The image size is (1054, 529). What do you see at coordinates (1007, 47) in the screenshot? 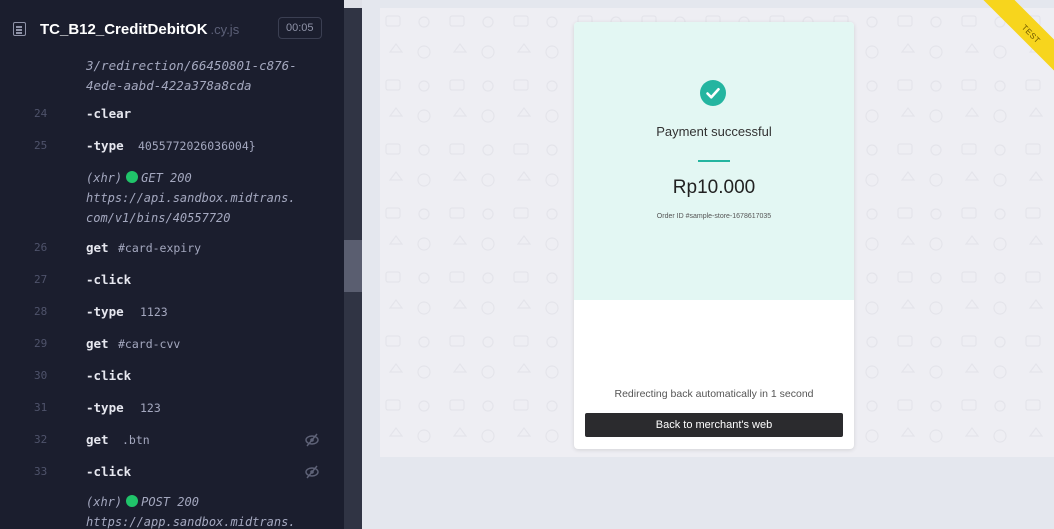
I see `test-ribbon: TEST` at bounding box center [1007, 47].